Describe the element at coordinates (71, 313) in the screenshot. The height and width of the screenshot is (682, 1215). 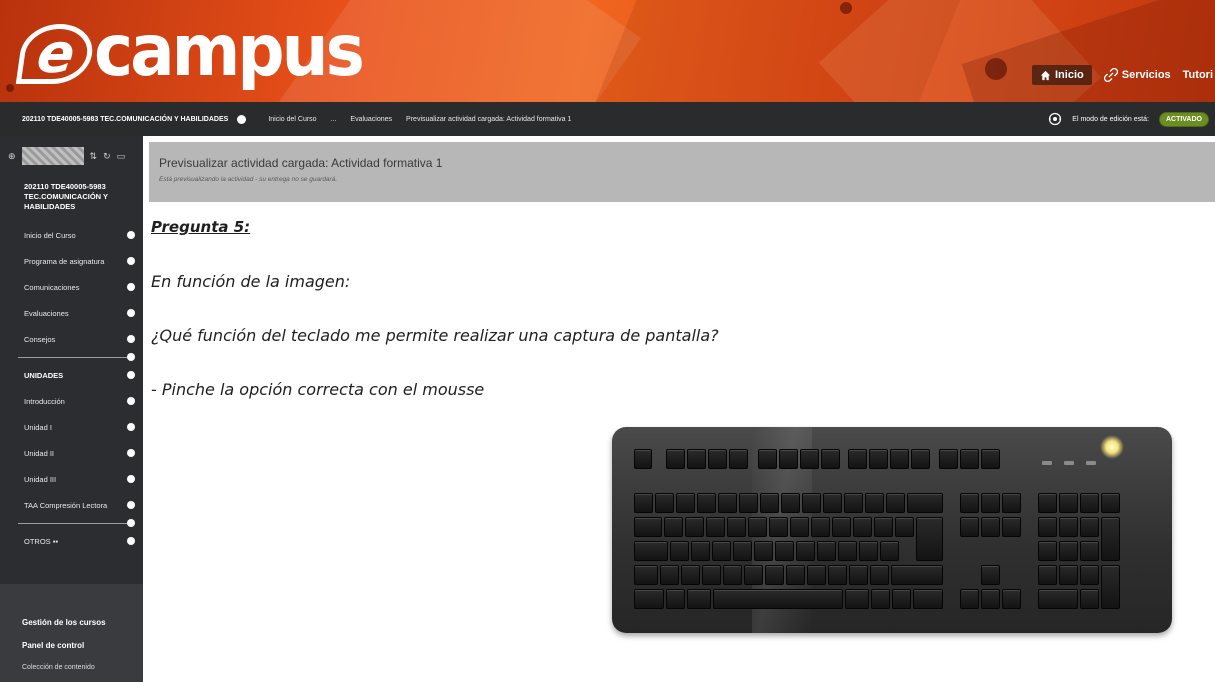
I see `sidebar-item-evaluaciones: Evaluaciones` at that location.